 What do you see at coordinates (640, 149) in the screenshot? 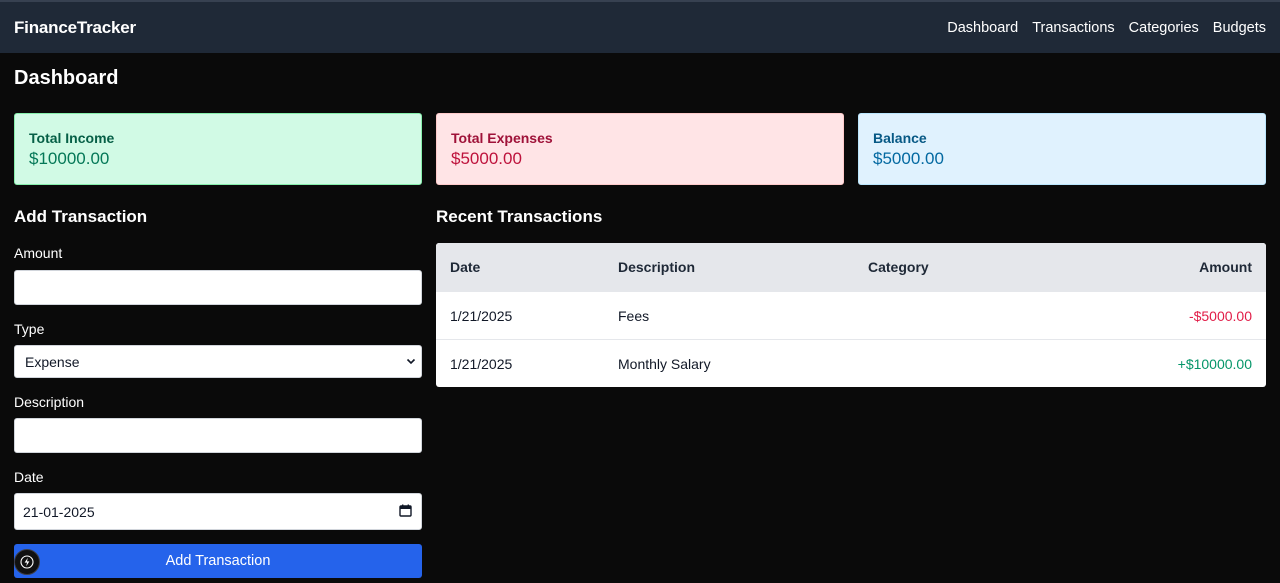
I see `total-expenses-card: Total Expenses $5000.00` at bounding box center [640, 149].